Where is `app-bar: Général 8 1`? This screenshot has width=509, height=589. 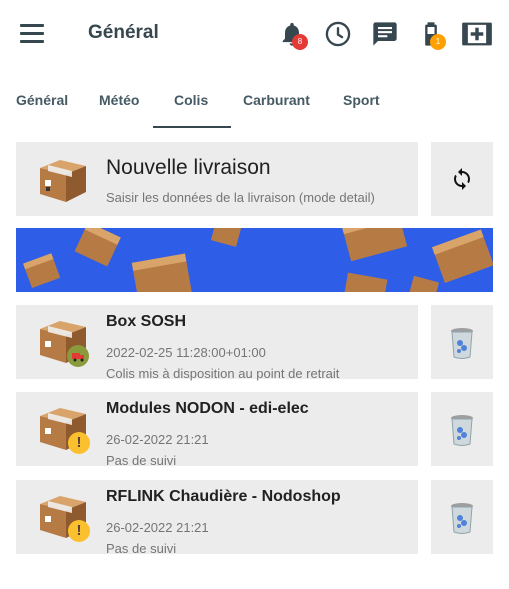 app-bar: Général 8 1 is located at coordinates (254, 35).